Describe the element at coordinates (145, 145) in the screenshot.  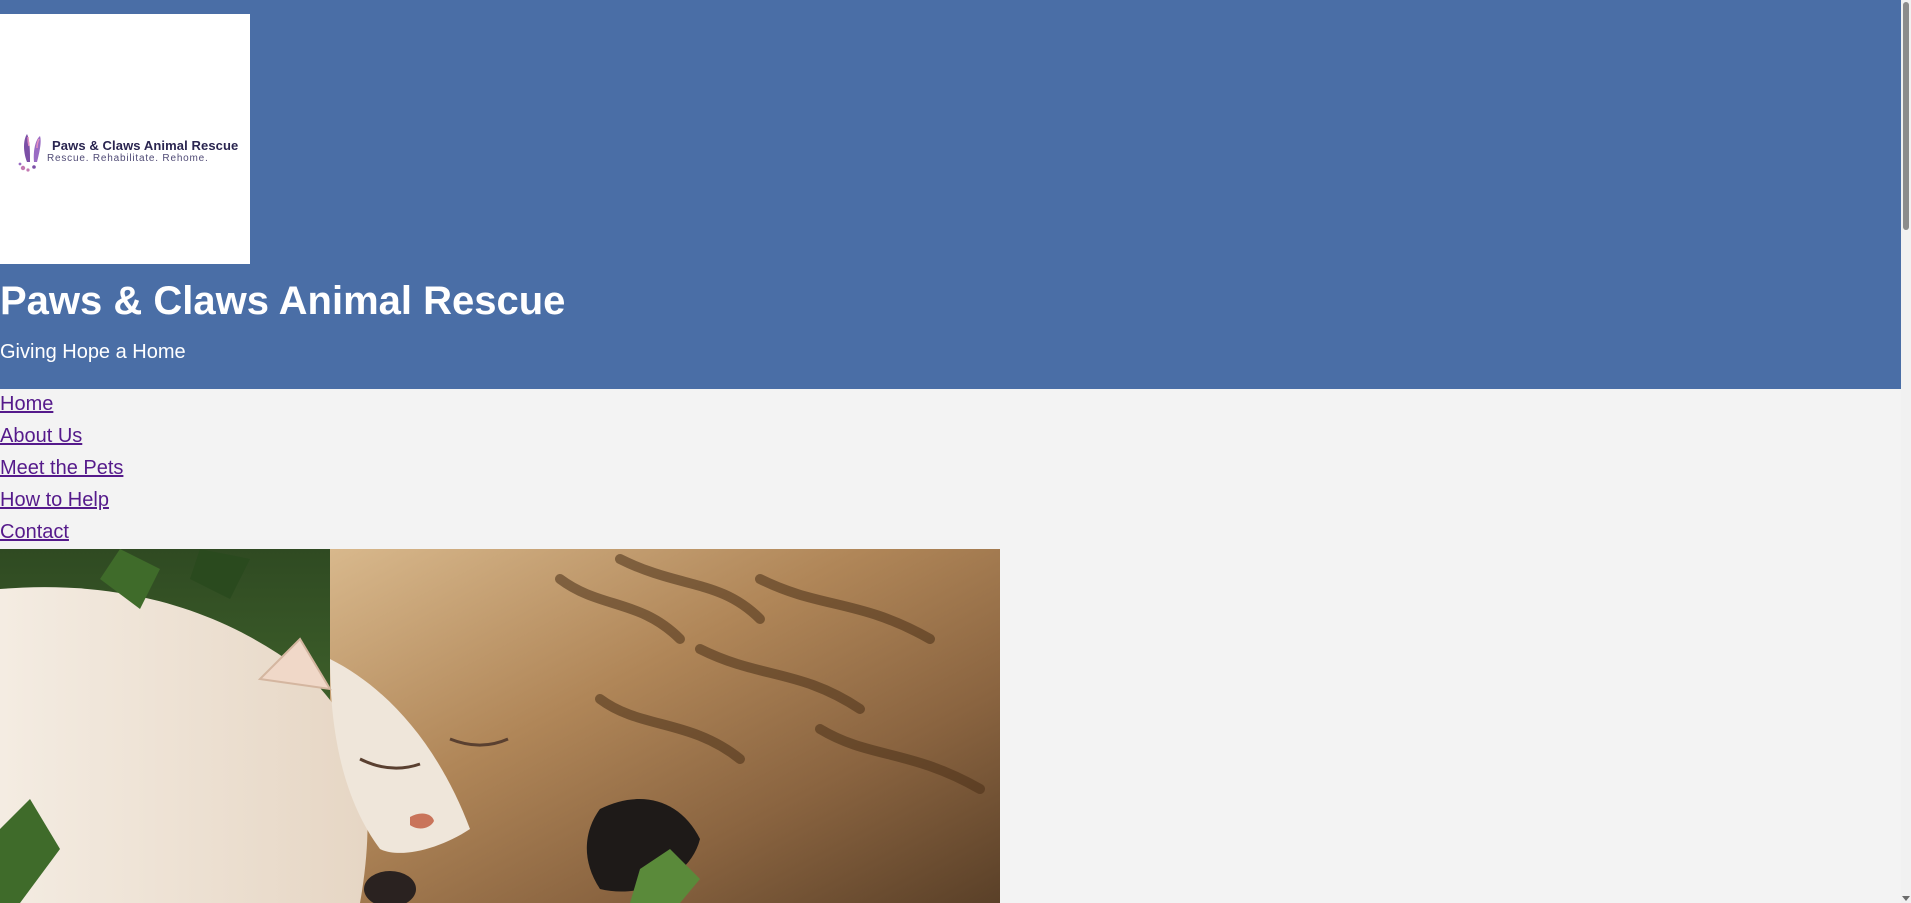
I see `logo-name: Paws & Claws Animal Rescue` at that location.